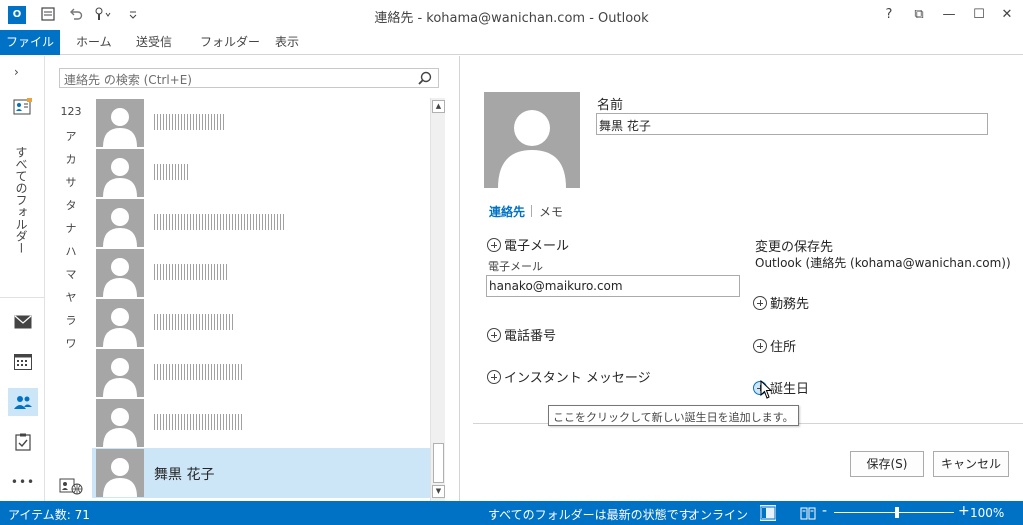 This screenshot has width=1023, height=525. I want to click on add-work-icon, so click(760, 302).